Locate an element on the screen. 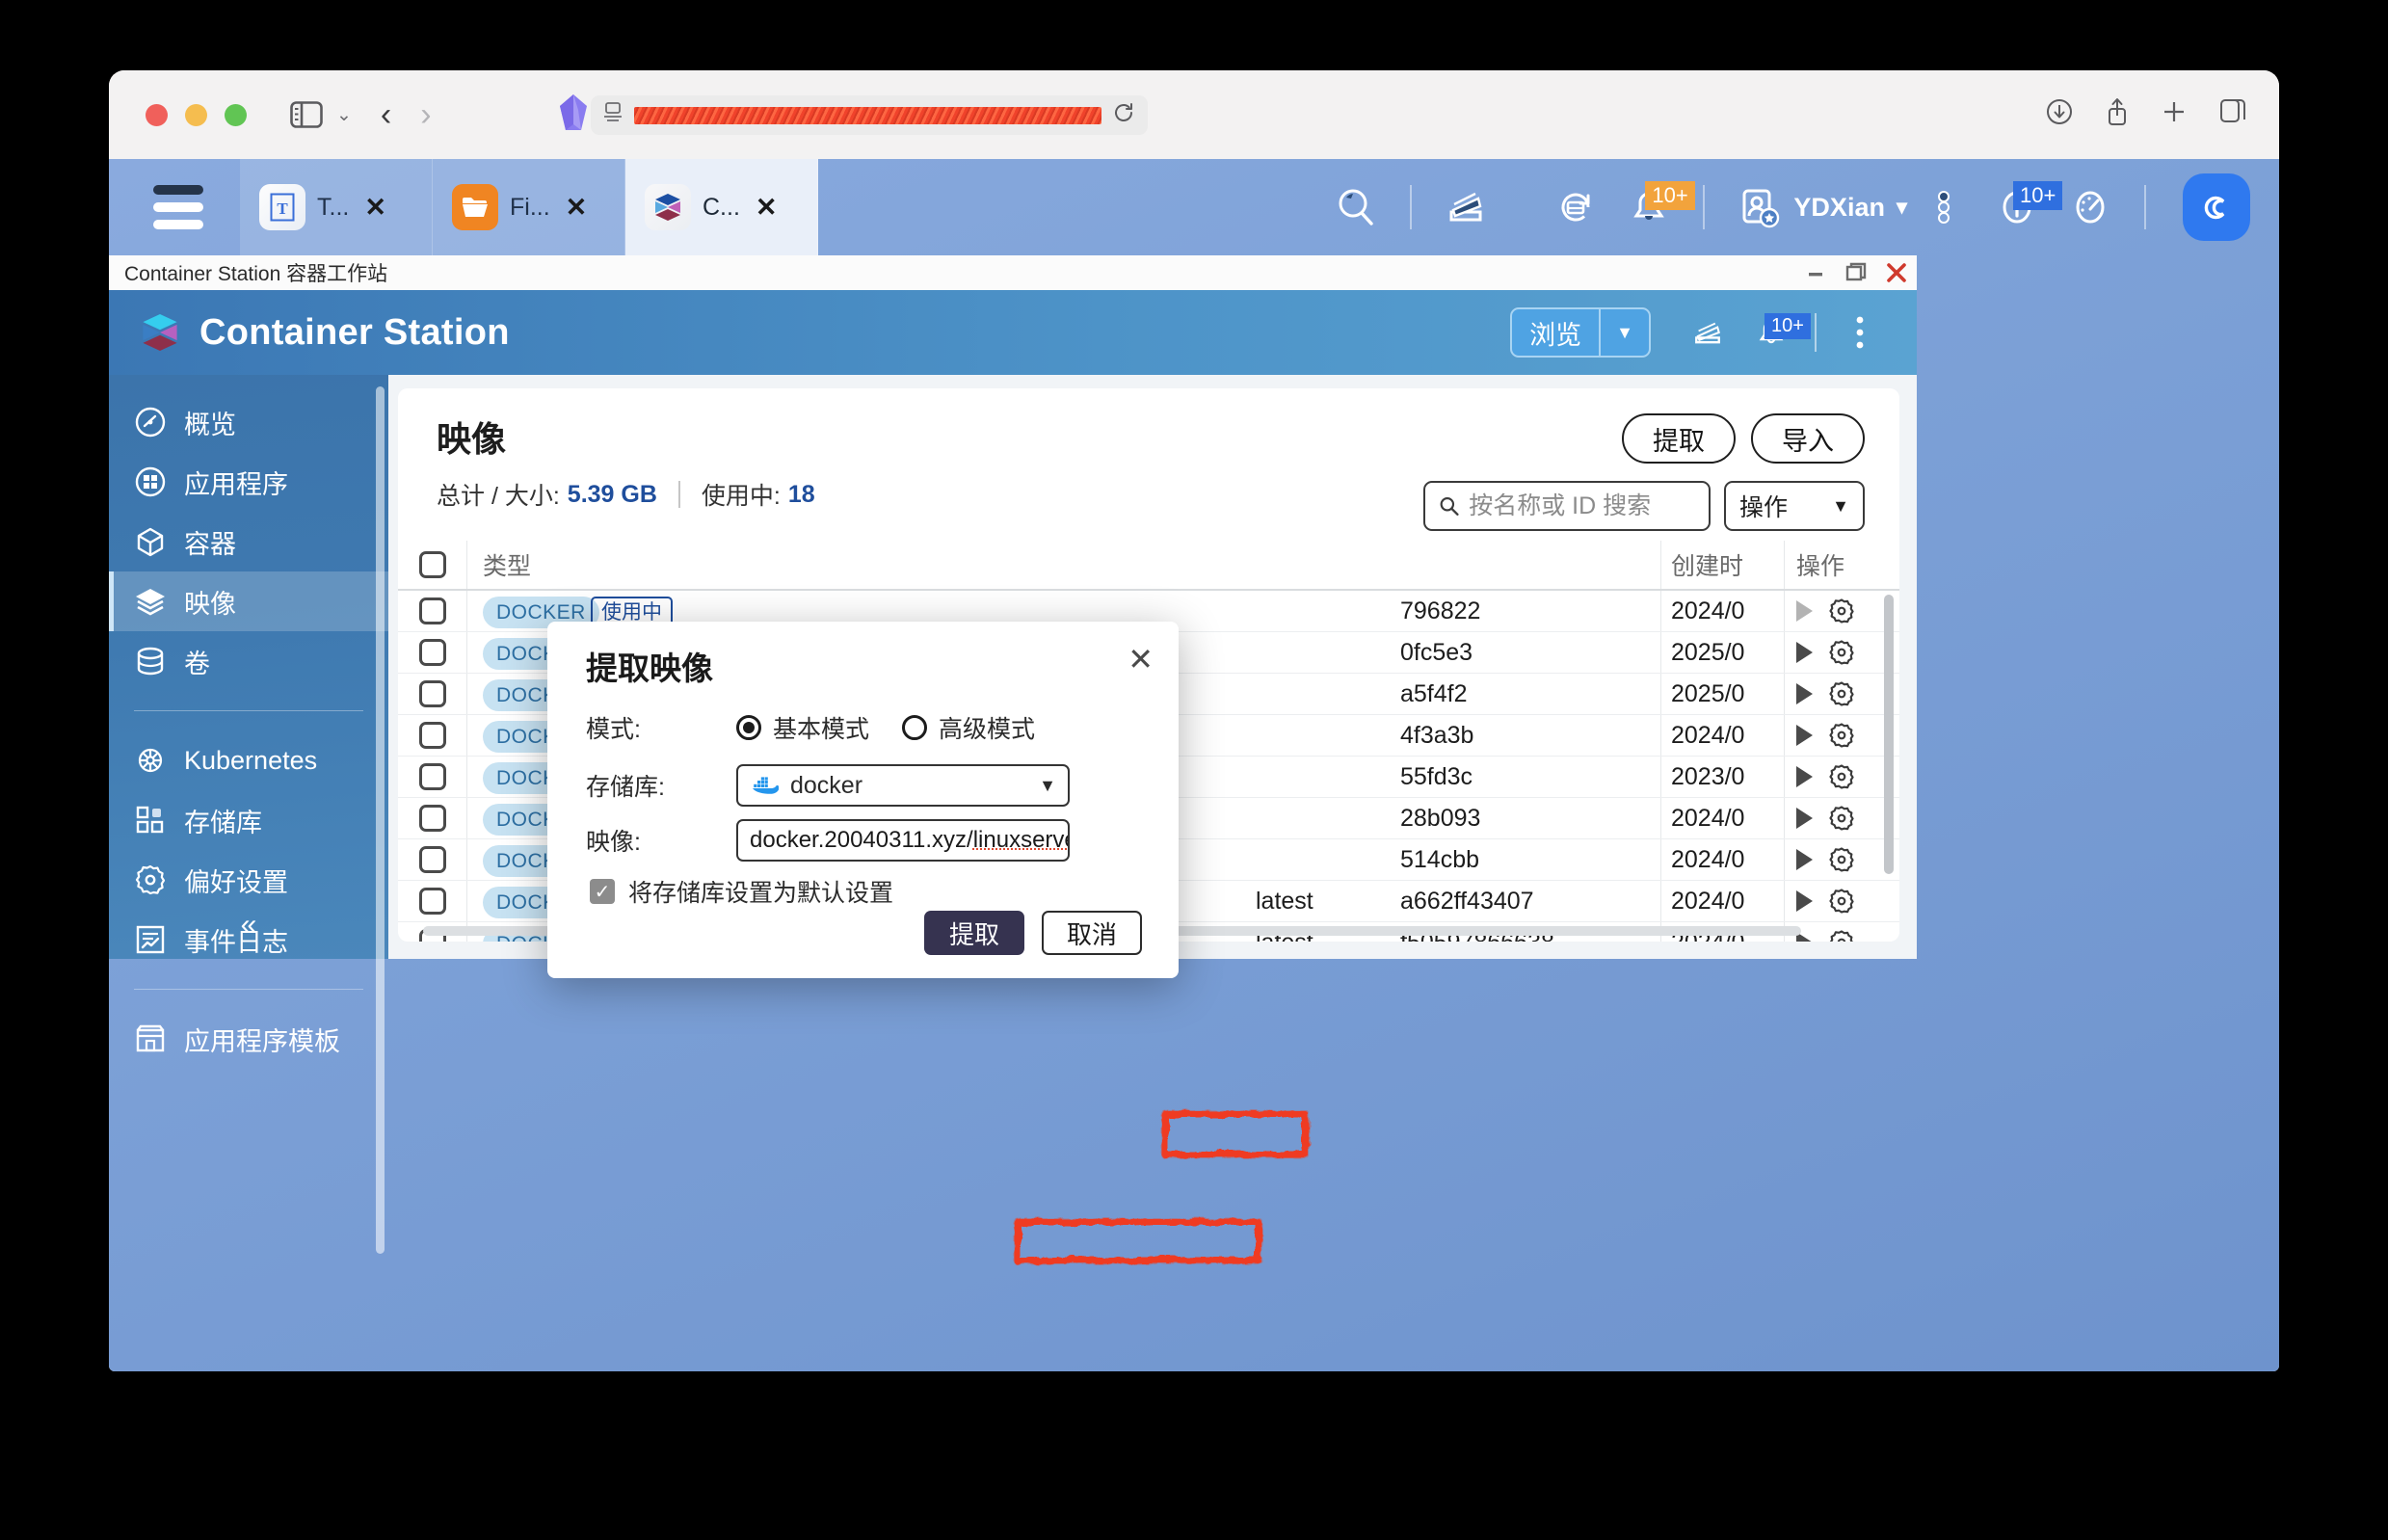 The image size is (2388, 1540). tab-overview-icon is located at coordinates (2232, 112).